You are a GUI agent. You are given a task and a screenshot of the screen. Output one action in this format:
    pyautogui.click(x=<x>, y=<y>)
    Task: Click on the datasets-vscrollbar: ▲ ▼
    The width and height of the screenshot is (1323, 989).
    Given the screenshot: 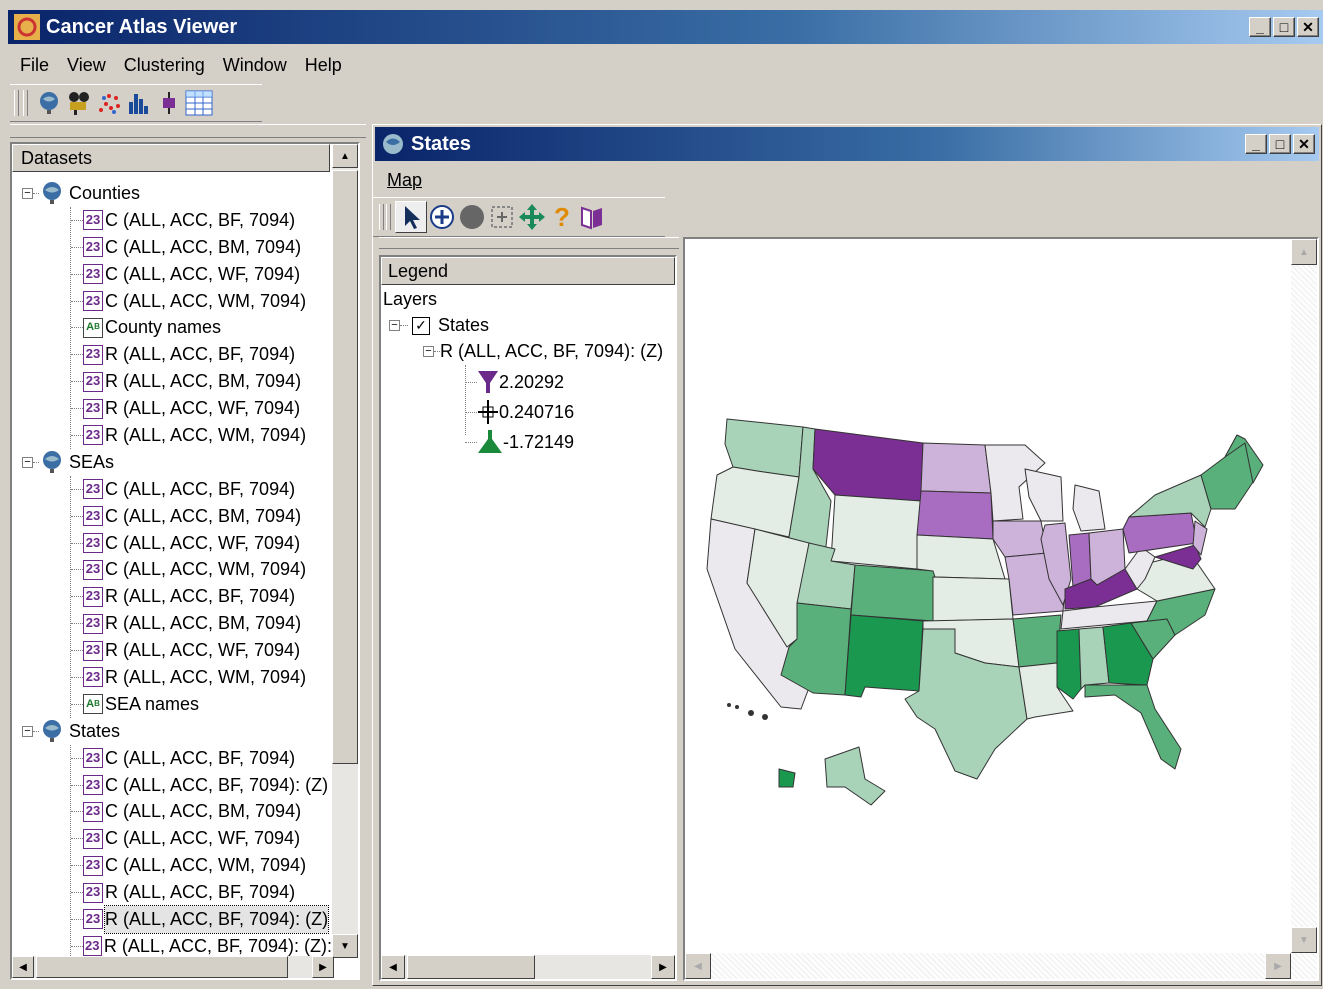 What is the action you would take?
    pyautogui.click(x=345, y=551)
    